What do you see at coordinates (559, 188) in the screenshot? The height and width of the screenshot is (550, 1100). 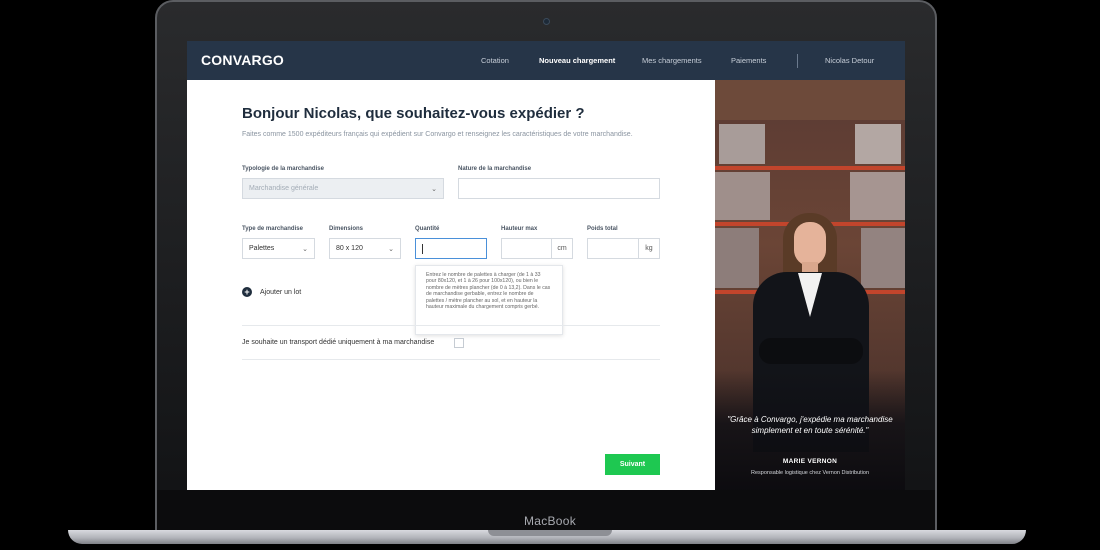 I see `nature-input` at bounding box center [559, 188].